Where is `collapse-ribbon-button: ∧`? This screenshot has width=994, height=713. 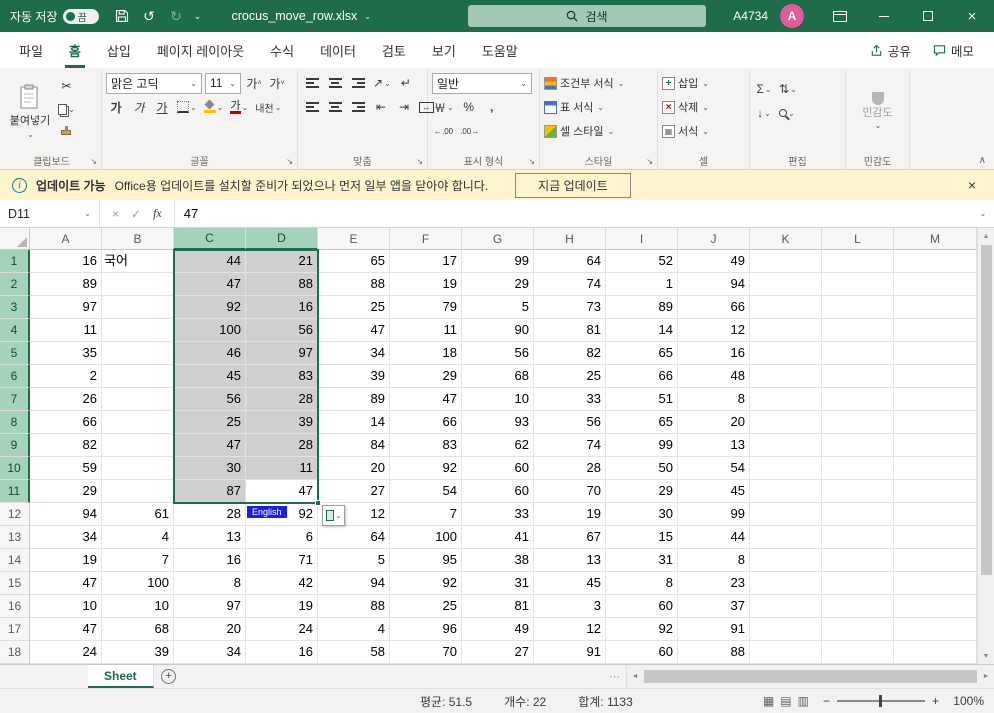 collapse-ribbon-button: ∧ is located at coordinates (982, 160).